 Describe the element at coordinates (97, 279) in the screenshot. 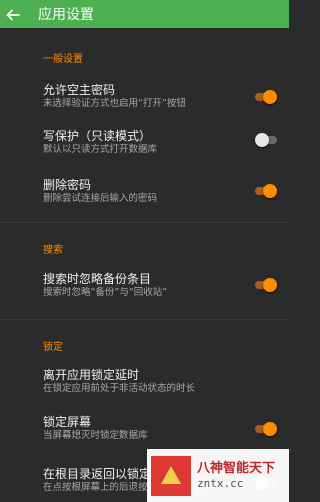

I see `pref-title: 搜索时忽略备份条目` at that location.